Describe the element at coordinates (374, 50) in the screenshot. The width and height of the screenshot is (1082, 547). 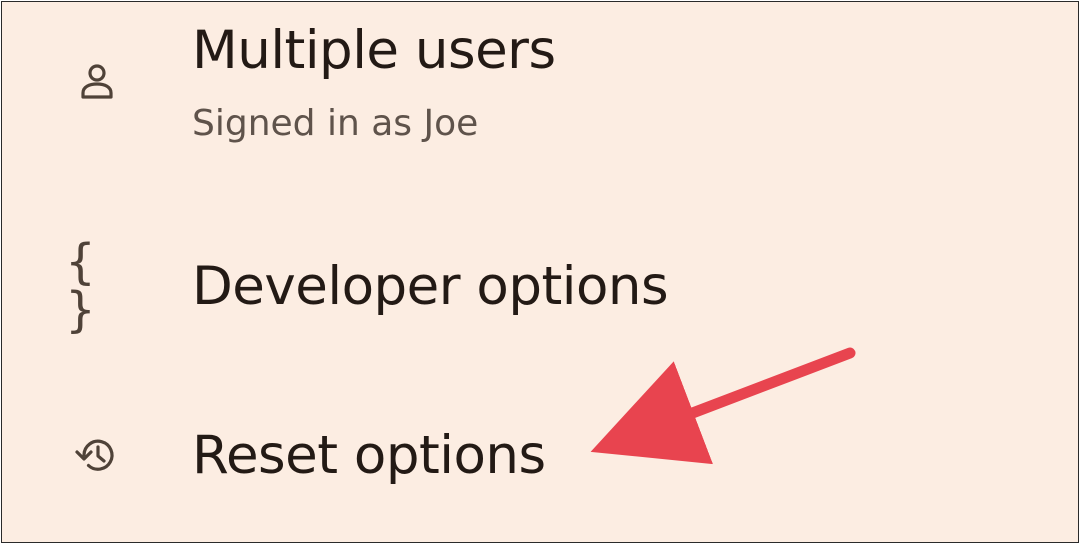
I see `multiple-users-title: Multiple users` at that location.